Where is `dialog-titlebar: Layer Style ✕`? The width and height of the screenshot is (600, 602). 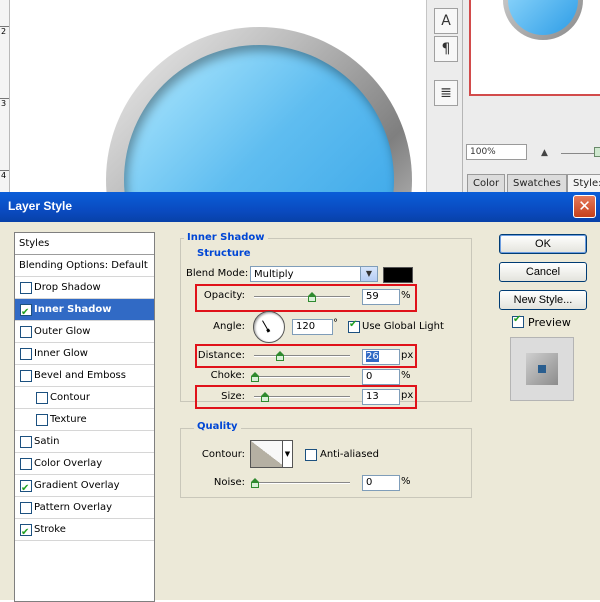 dialog-titlebar: Layer Style ✕ is located at coordinates (300, 207).